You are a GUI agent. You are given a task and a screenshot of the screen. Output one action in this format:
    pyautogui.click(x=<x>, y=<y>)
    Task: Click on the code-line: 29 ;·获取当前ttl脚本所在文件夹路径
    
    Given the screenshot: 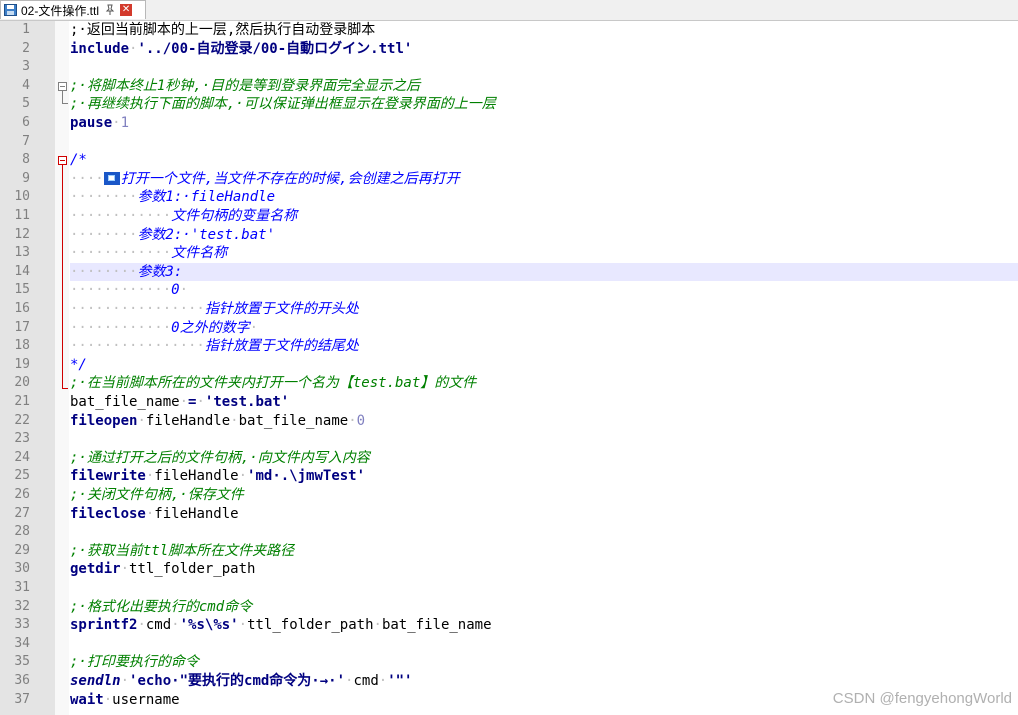 What is the action you would take?
    pyautogui.click(x=509, y=551)
    